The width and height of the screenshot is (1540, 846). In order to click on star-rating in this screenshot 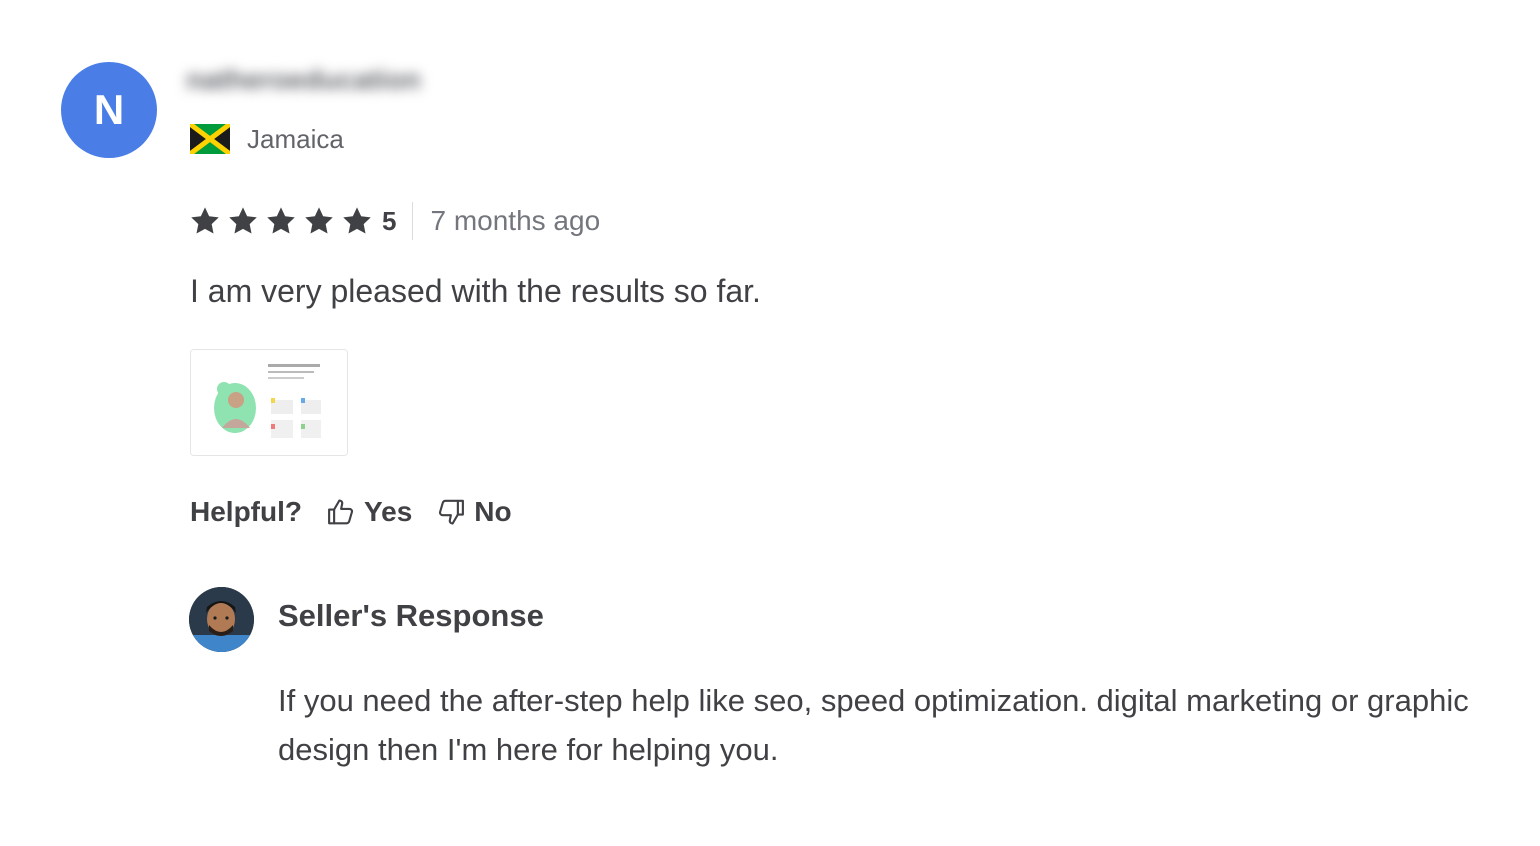, I will do `click(284, 221)`.